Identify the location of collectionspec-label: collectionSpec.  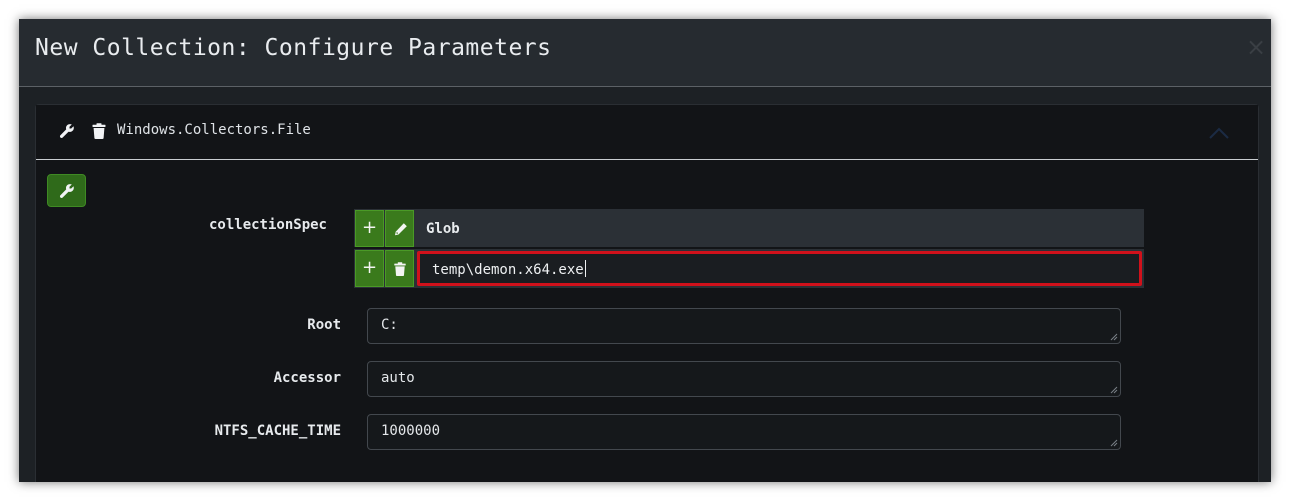
(267, 225).